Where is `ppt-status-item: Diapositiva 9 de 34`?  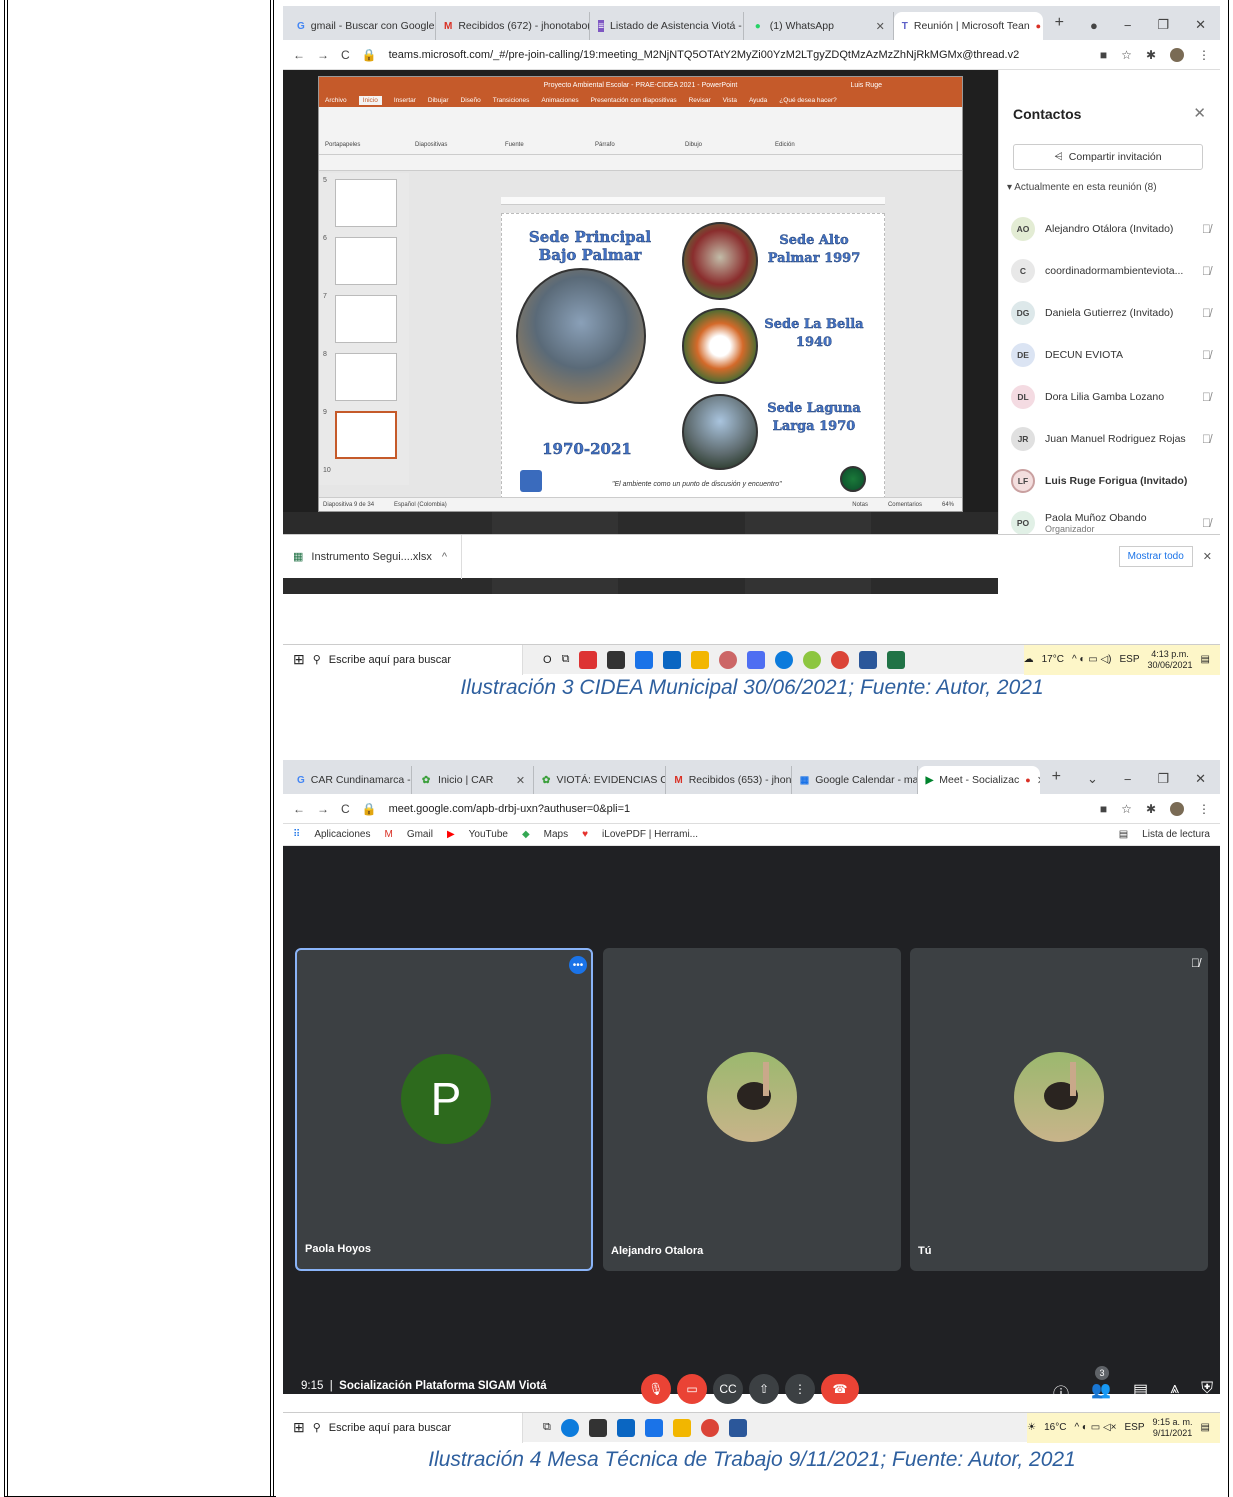 ppt-status-item: Diapositiva 9 de 34 is located at coordinates (348, 505).